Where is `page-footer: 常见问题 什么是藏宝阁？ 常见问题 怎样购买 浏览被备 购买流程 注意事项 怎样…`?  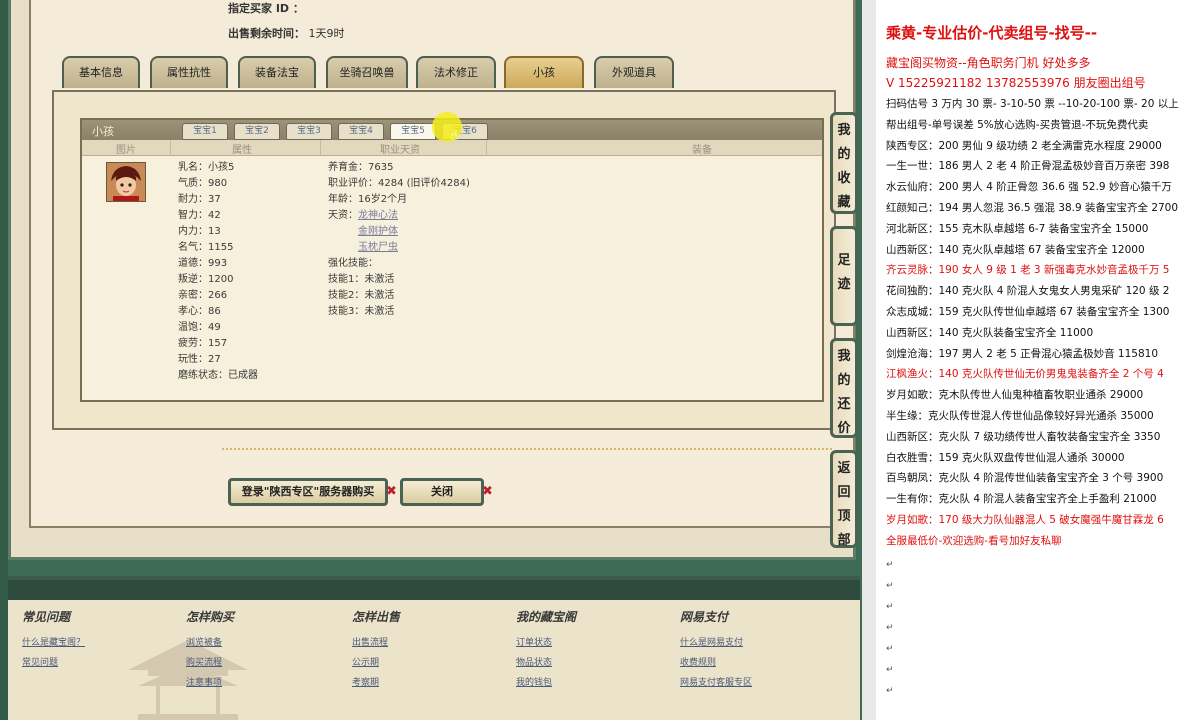
page-footer: 常见问题 什么是藏宝阁？ 常见问题 怎样购买 浏览被备 购买流程 注意事项 怎样… is located at coordinates (434, 648).